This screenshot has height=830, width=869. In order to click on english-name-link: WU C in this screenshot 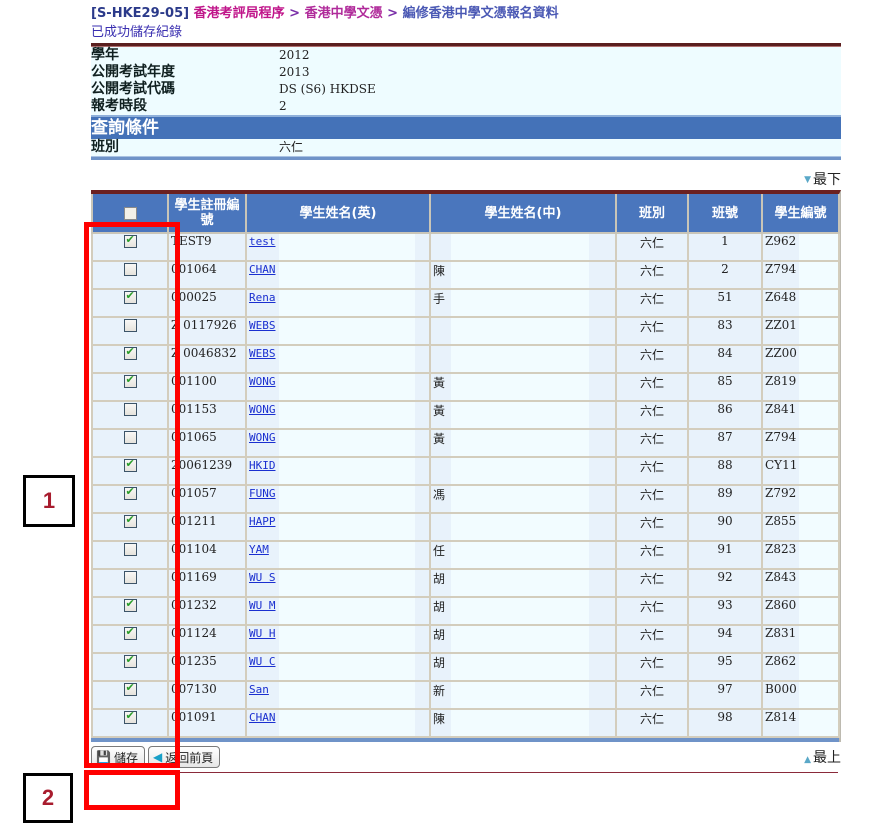, I will do `click(262, 661)`.